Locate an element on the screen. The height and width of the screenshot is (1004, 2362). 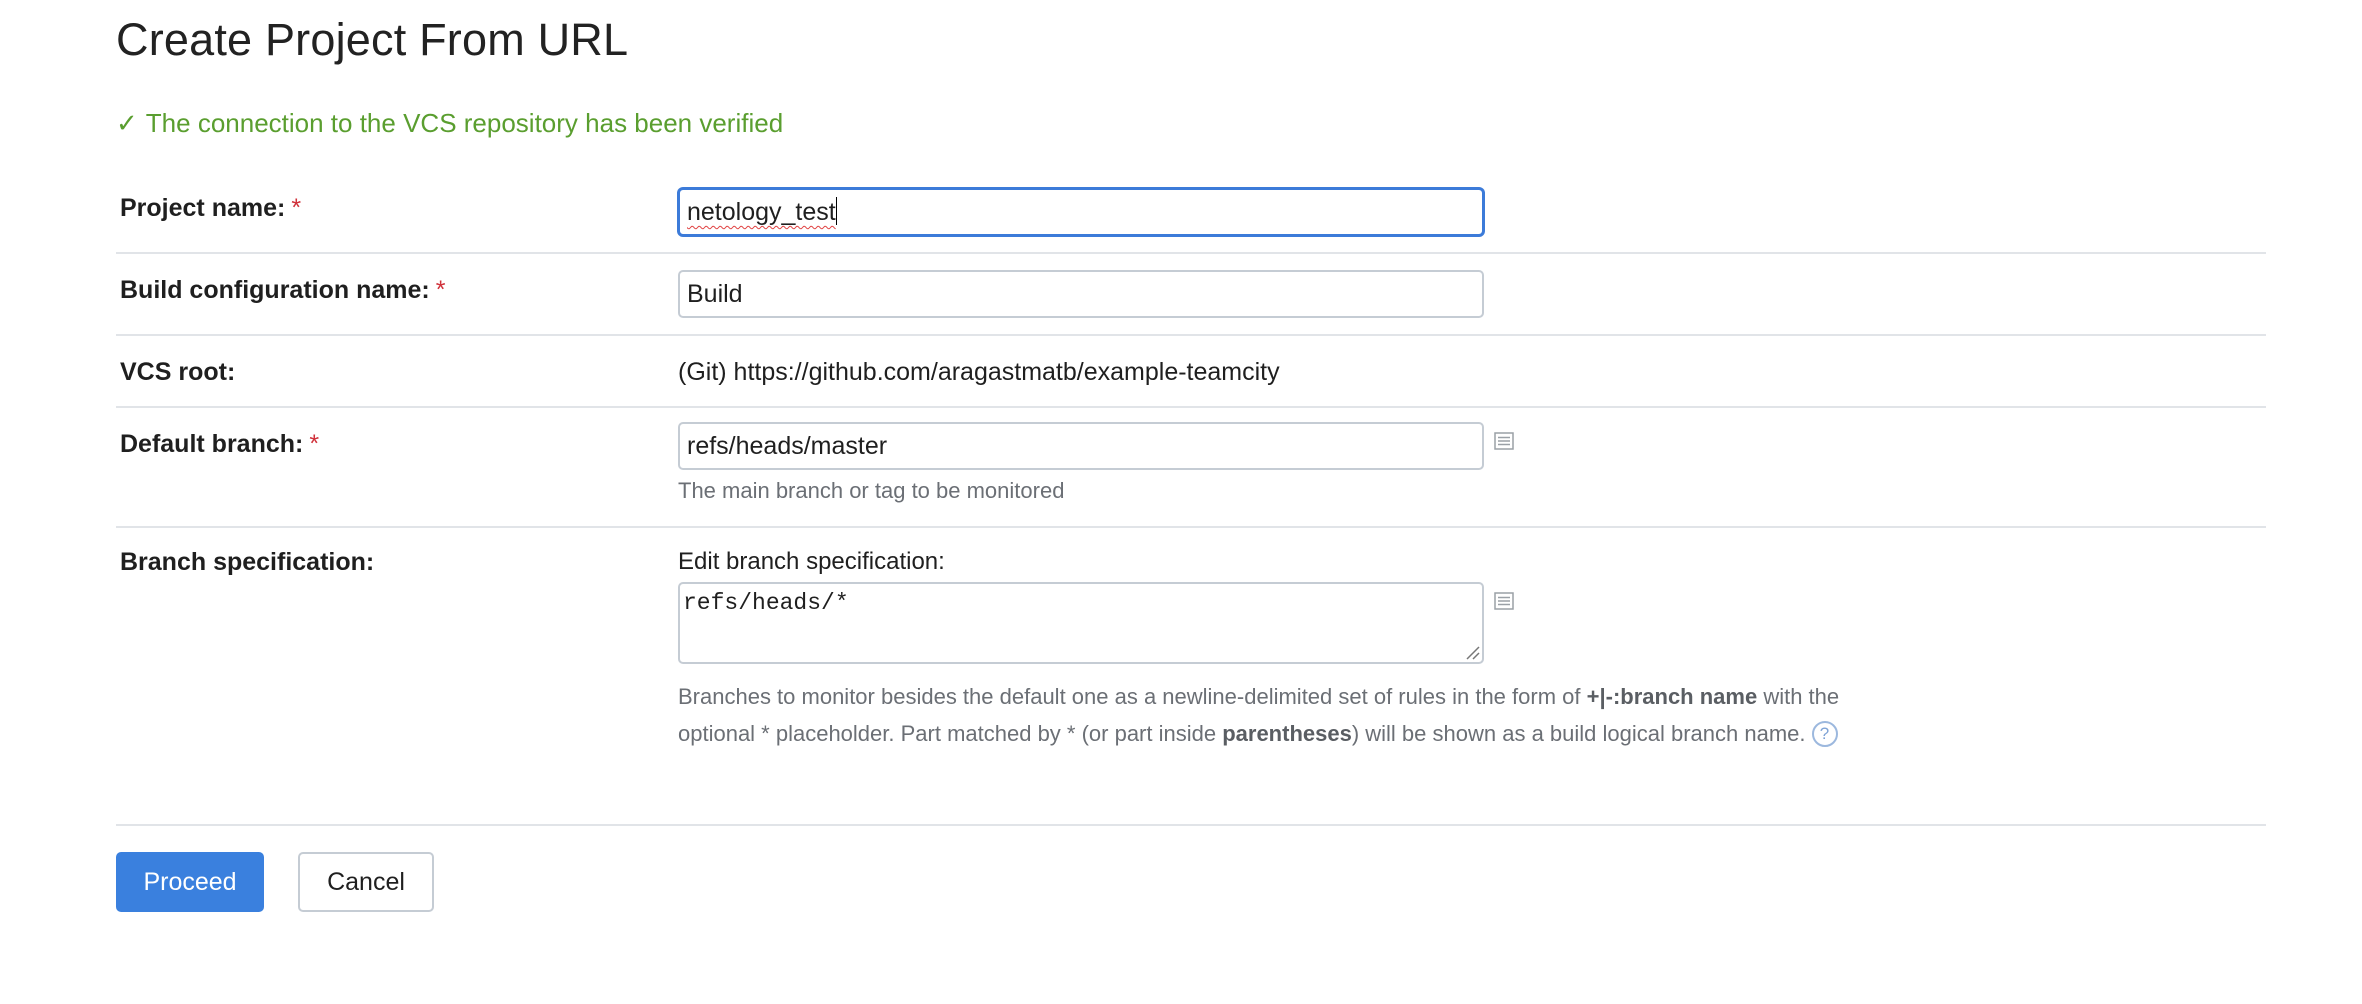
default-branch-input: refs/heads/master is located at coordinates (1081, 446).